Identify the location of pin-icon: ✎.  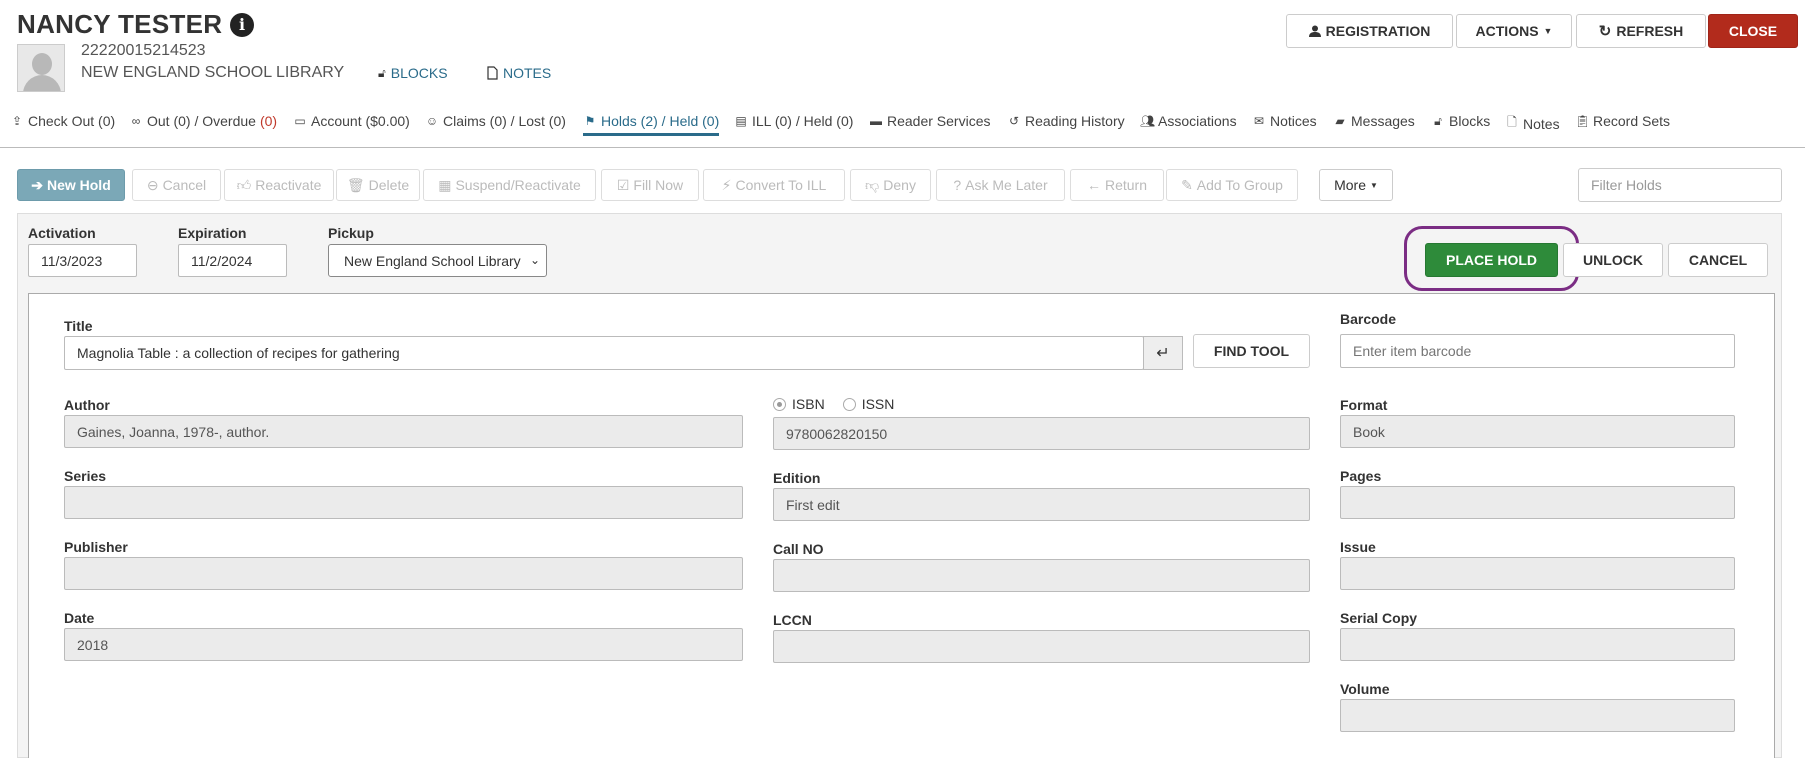
(1187, 184).